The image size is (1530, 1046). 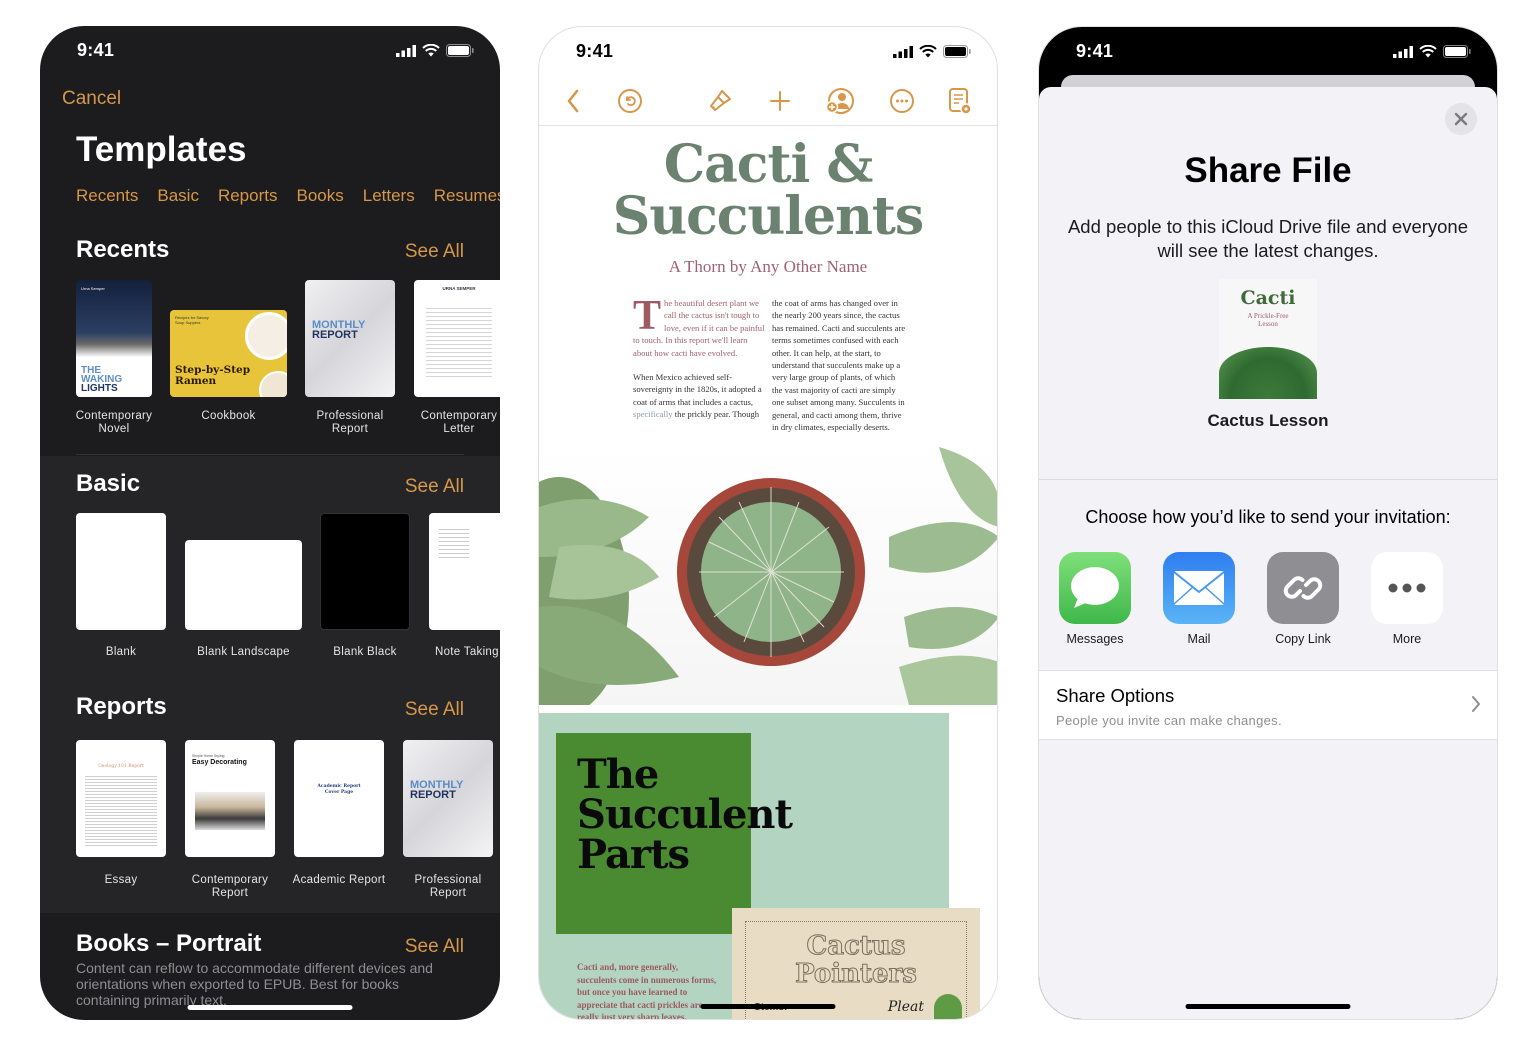 What do you see at coordinates (448, 798) in the screenshot?
I see `template-professional-report-2: MONTHLY REPORT` at bounding box center [448, 798].